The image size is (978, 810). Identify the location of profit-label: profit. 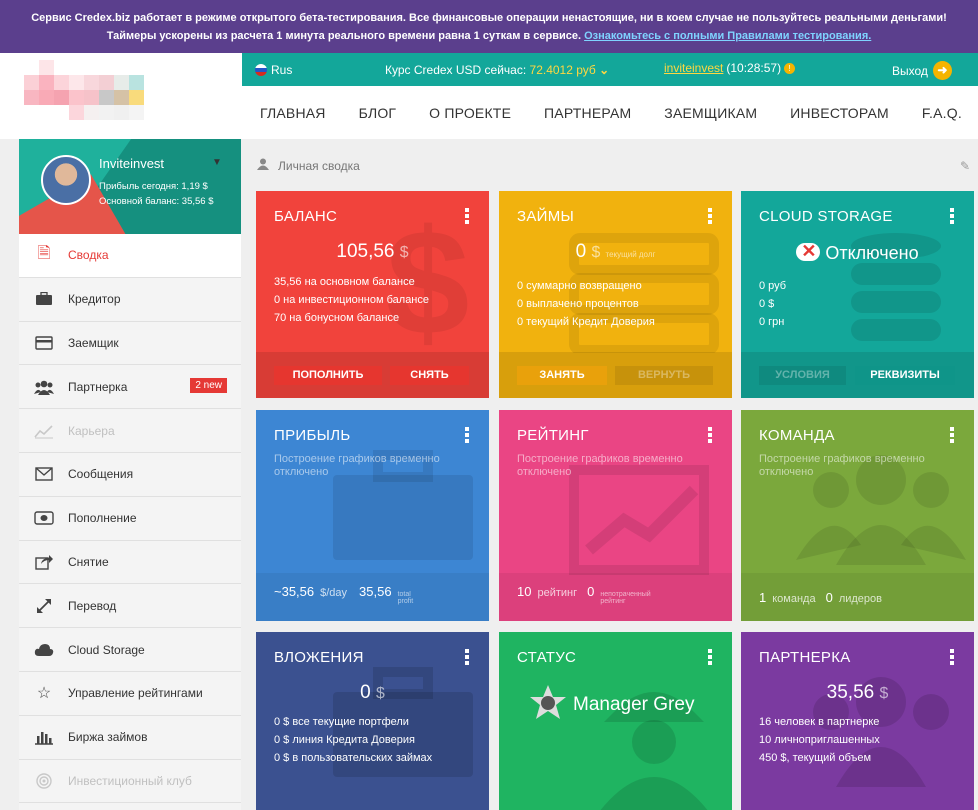
(405, 601).